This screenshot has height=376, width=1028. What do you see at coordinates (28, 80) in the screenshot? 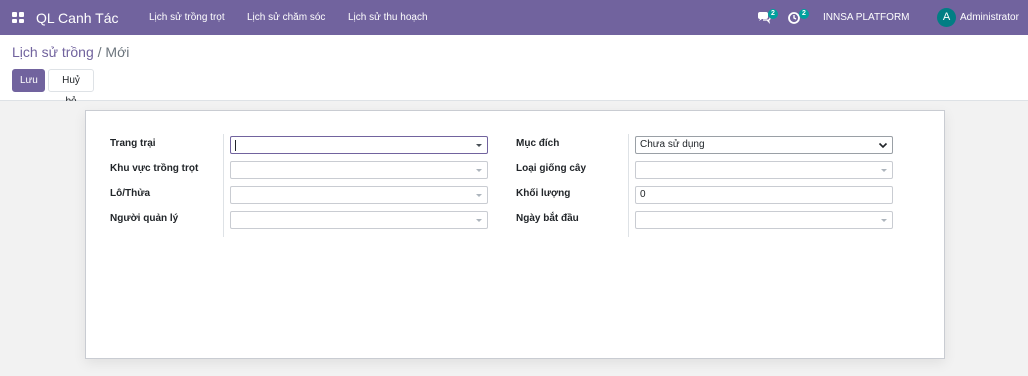
I see `save-button: Lưu` at bounding box center [28, 80].